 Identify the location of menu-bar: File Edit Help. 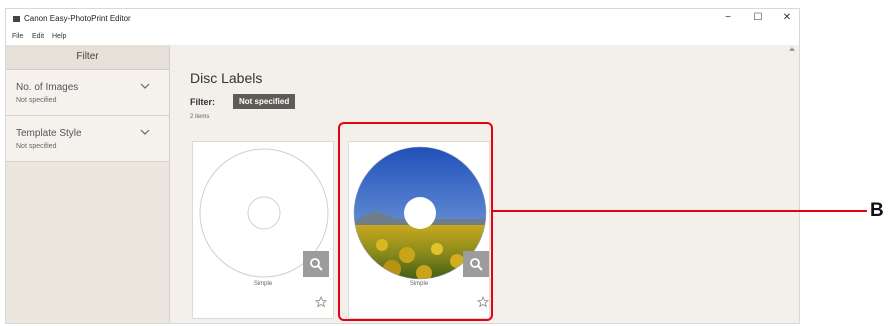
(402, 38).